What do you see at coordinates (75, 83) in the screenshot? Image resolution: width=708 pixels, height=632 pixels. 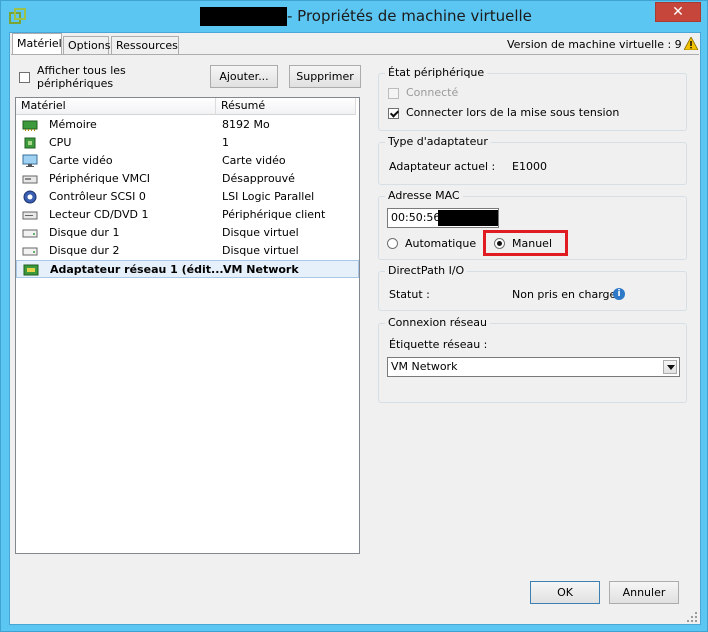 I see `show-all-devices-label-line2: périphériques` at bounding box center [75, 83].